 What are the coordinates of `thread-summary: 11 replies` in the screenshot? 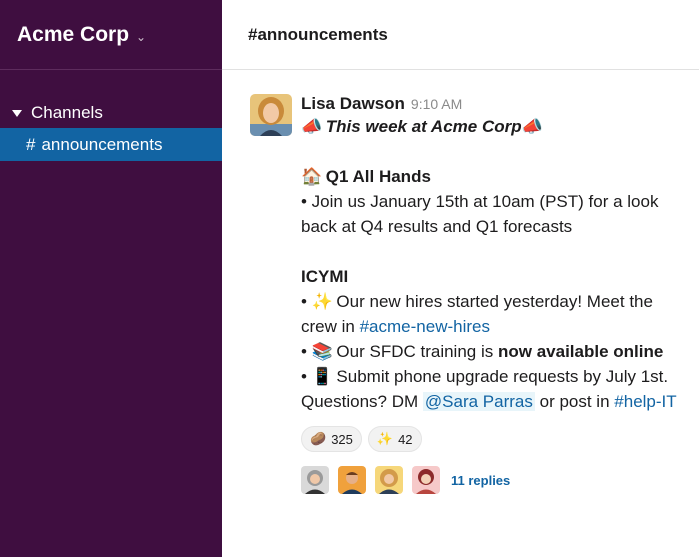 It's located at (500, 480).